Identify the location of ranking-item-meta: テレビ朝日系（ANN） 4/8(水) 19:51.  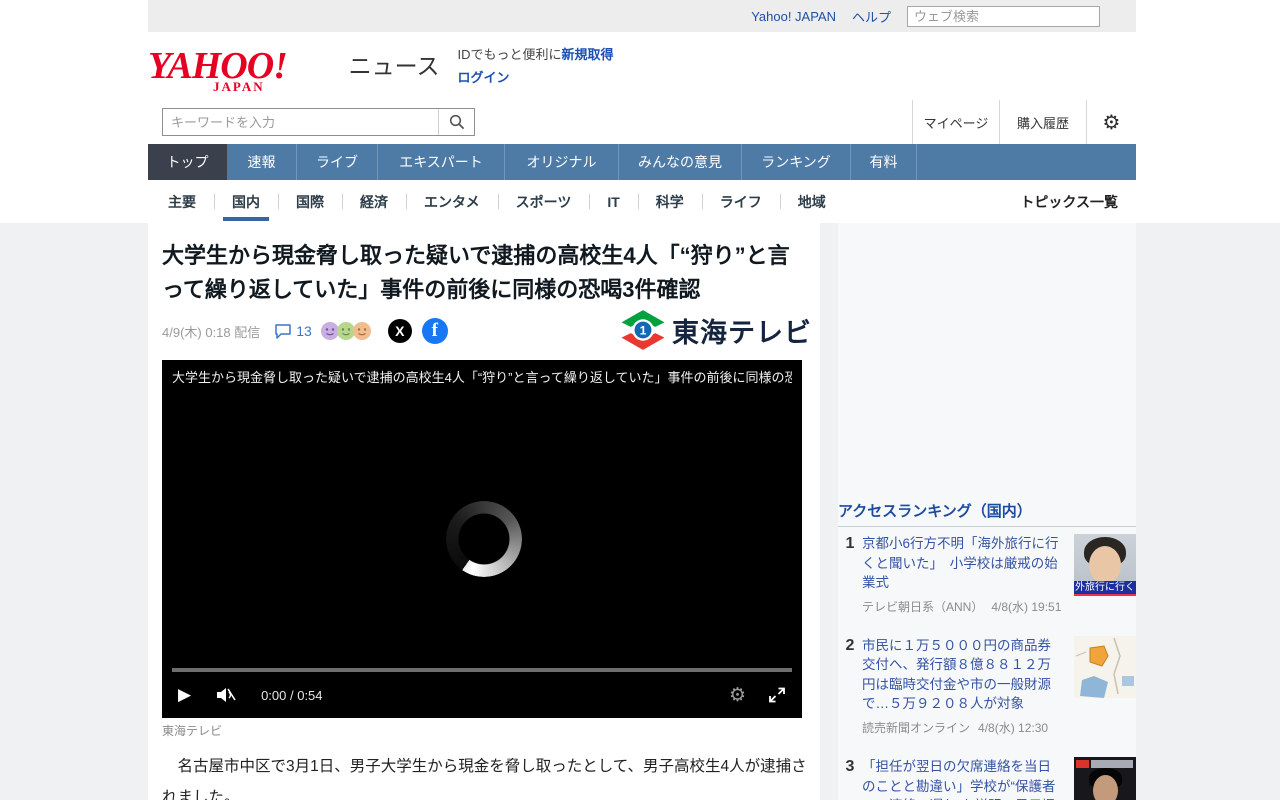
(963, 606).